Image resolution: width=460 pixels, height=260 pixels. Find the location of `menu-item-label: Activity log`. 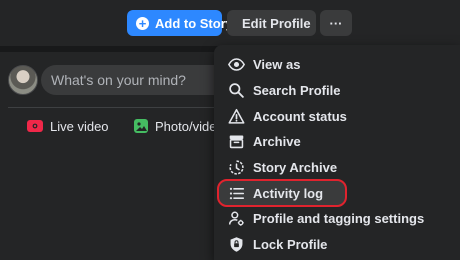

menu-item-label: Activity log is located at coordinates (288, 193).